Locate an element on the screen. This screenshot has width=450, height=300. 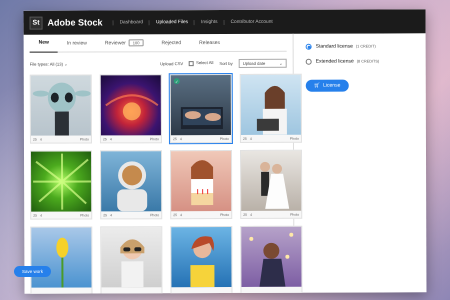
checkbox-icon is located at coordinates (192, 63).